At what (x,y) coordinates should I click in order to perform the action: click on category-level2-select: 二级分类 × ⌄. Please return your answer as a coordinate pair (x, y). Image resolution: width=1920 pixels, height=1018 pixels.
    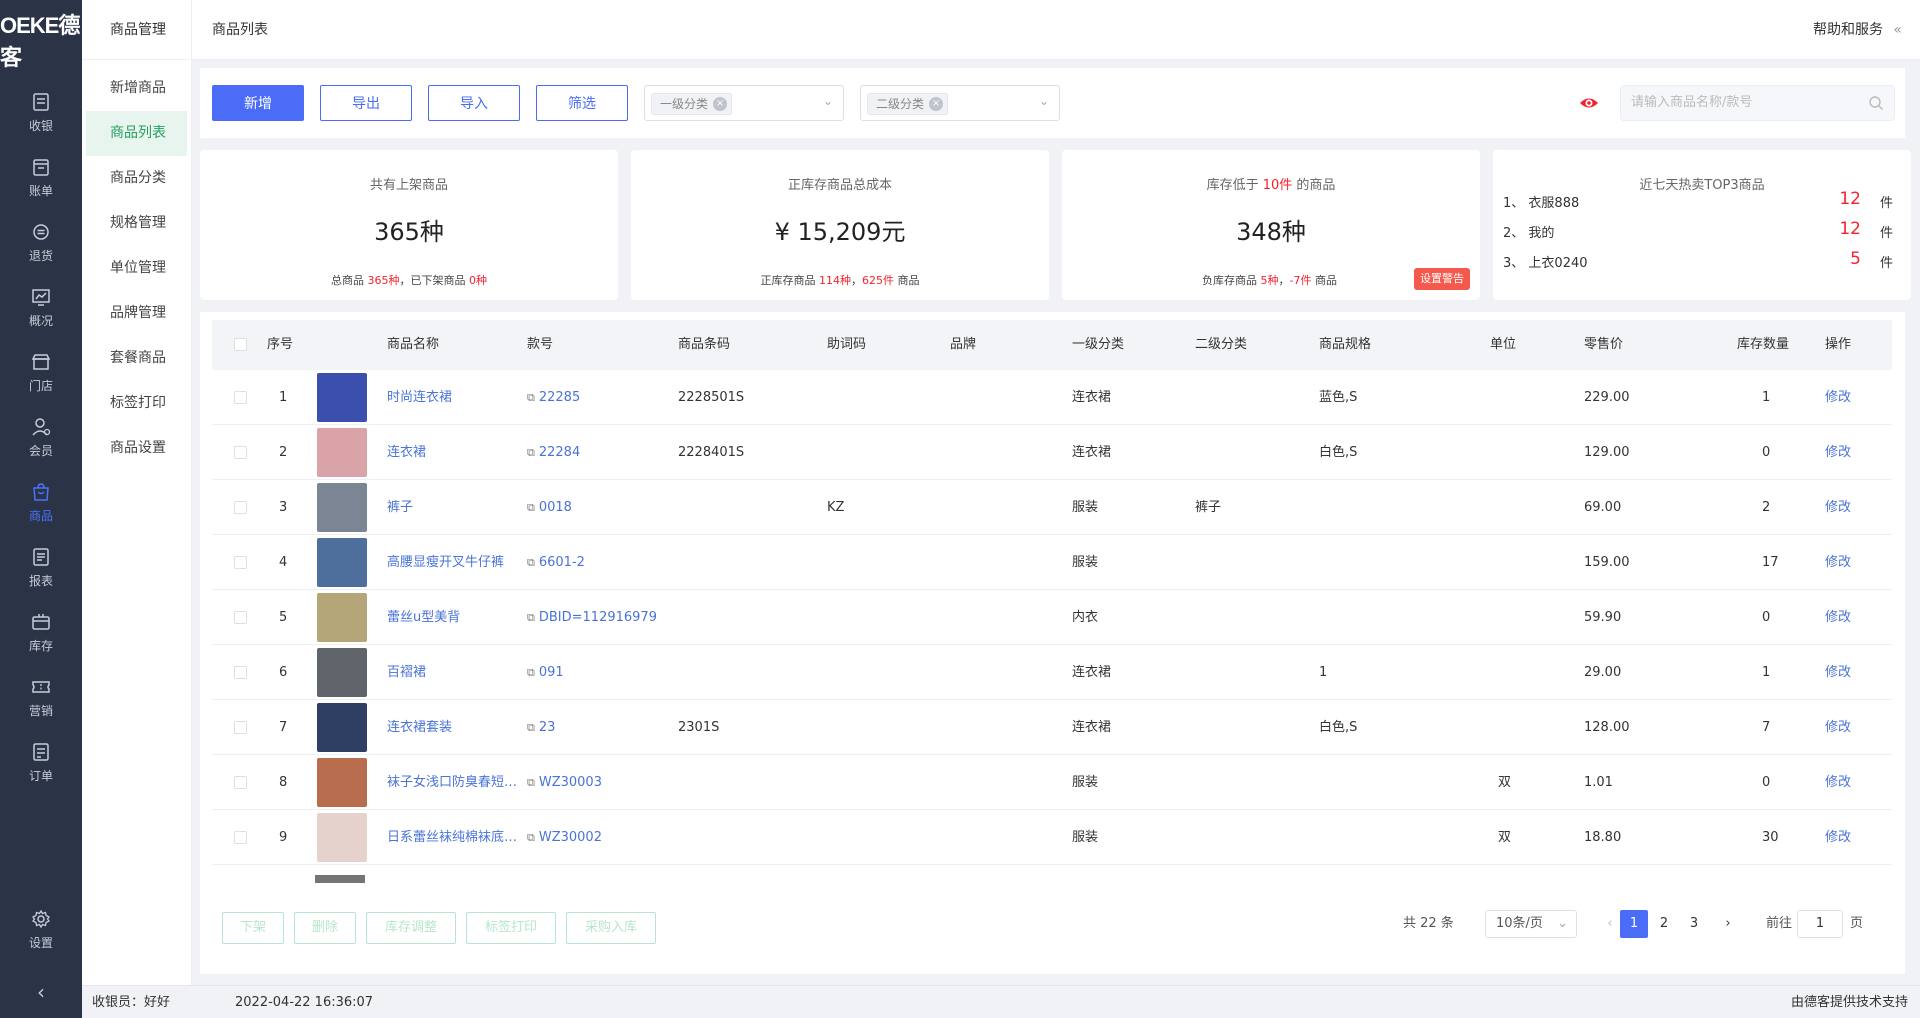
    Looking at the image, I should click on (960, 103).